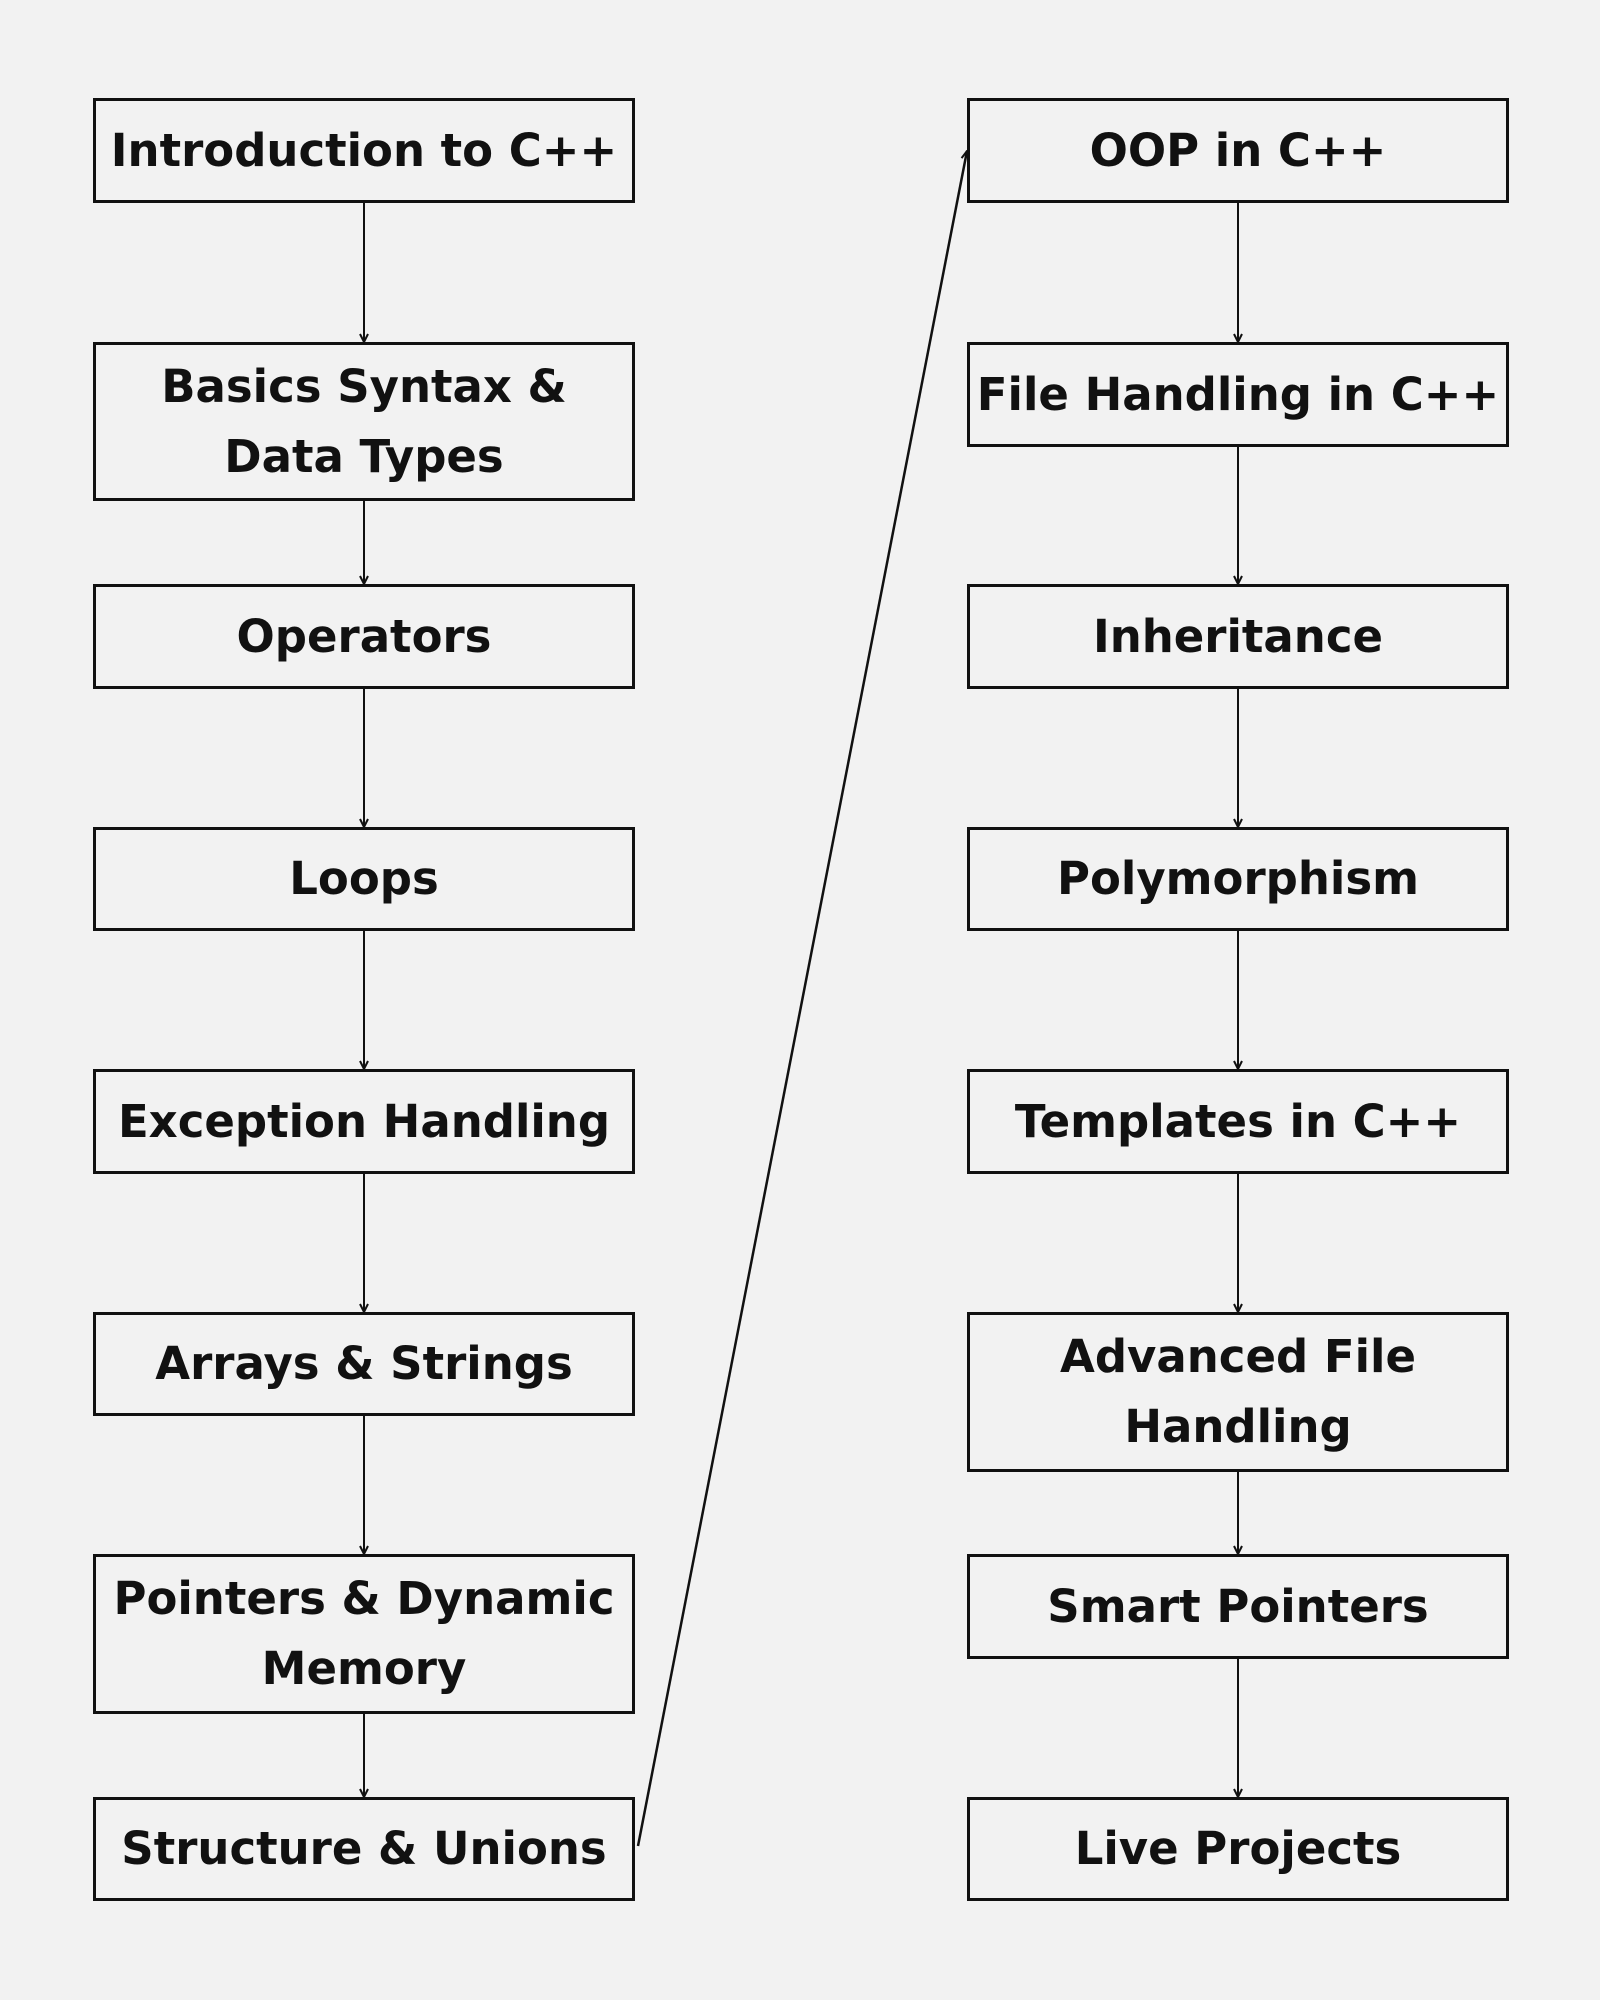  I want to click on right_column-step-3: Inheritance, so click(1238, 636).